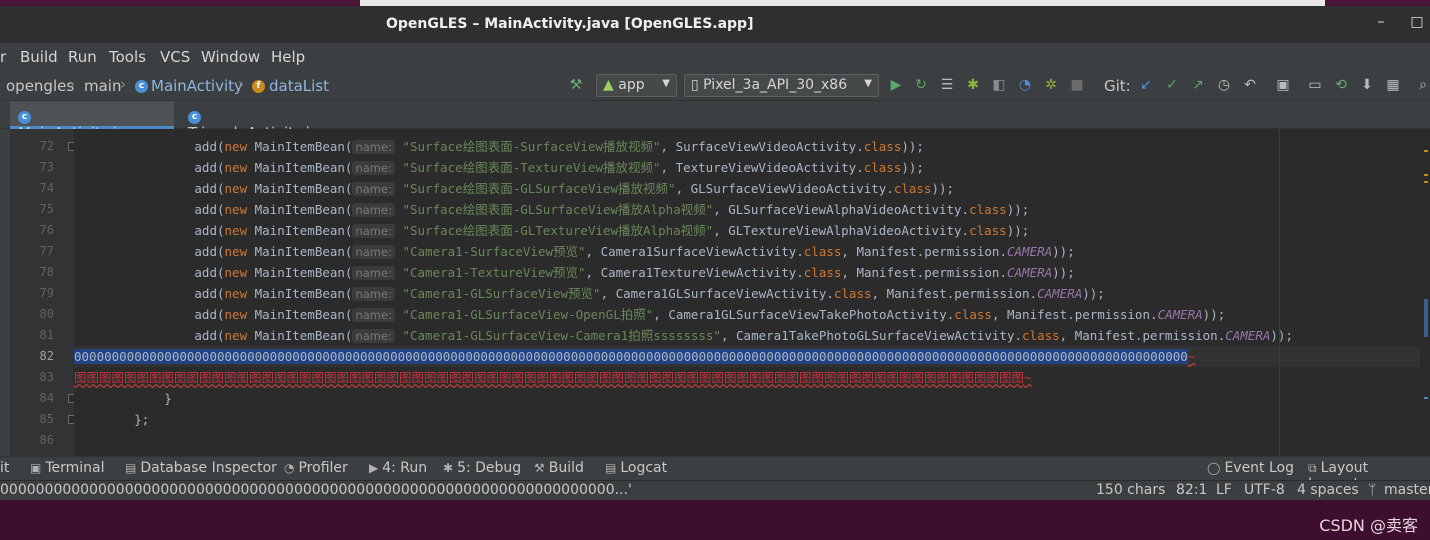 The height and width of the screenshot is (540, 1430). What do you see at coordinates (973, 85) in the screenshot?
I see `debug-icon: ✱` at bounding box center [973, 85].